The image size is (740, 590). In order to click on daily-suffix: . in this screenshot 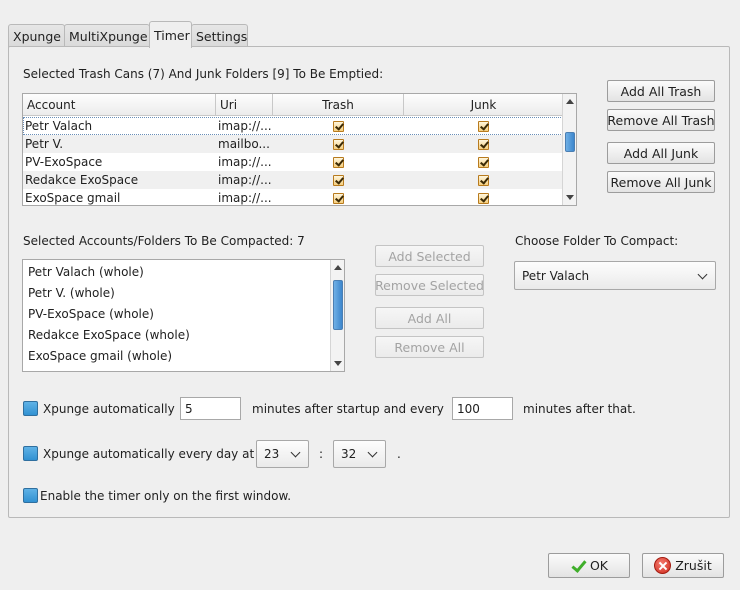, I will do `click(399, 454)`.